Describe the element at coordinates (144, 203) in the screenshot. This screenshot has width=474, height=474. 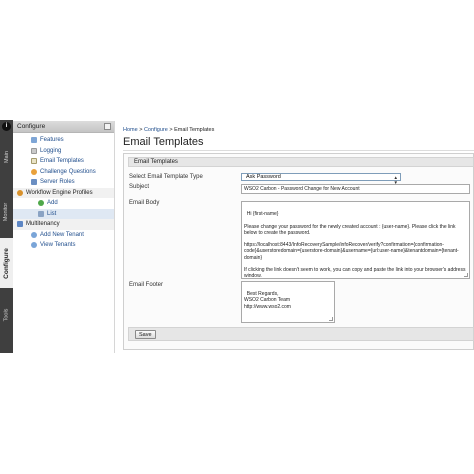
I see `email-body-label: Email Body` at that location.